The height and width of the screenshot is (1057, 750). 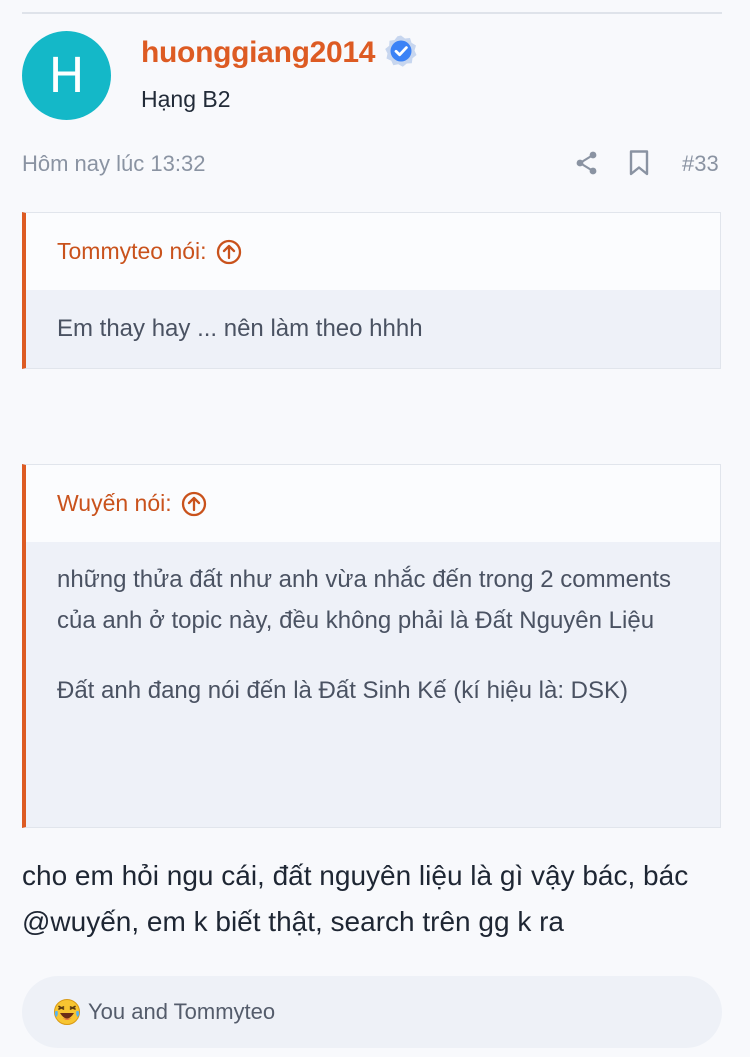 I want to click on reactions-list-link: You and Tommyteo, so click(x=181, y=1012).